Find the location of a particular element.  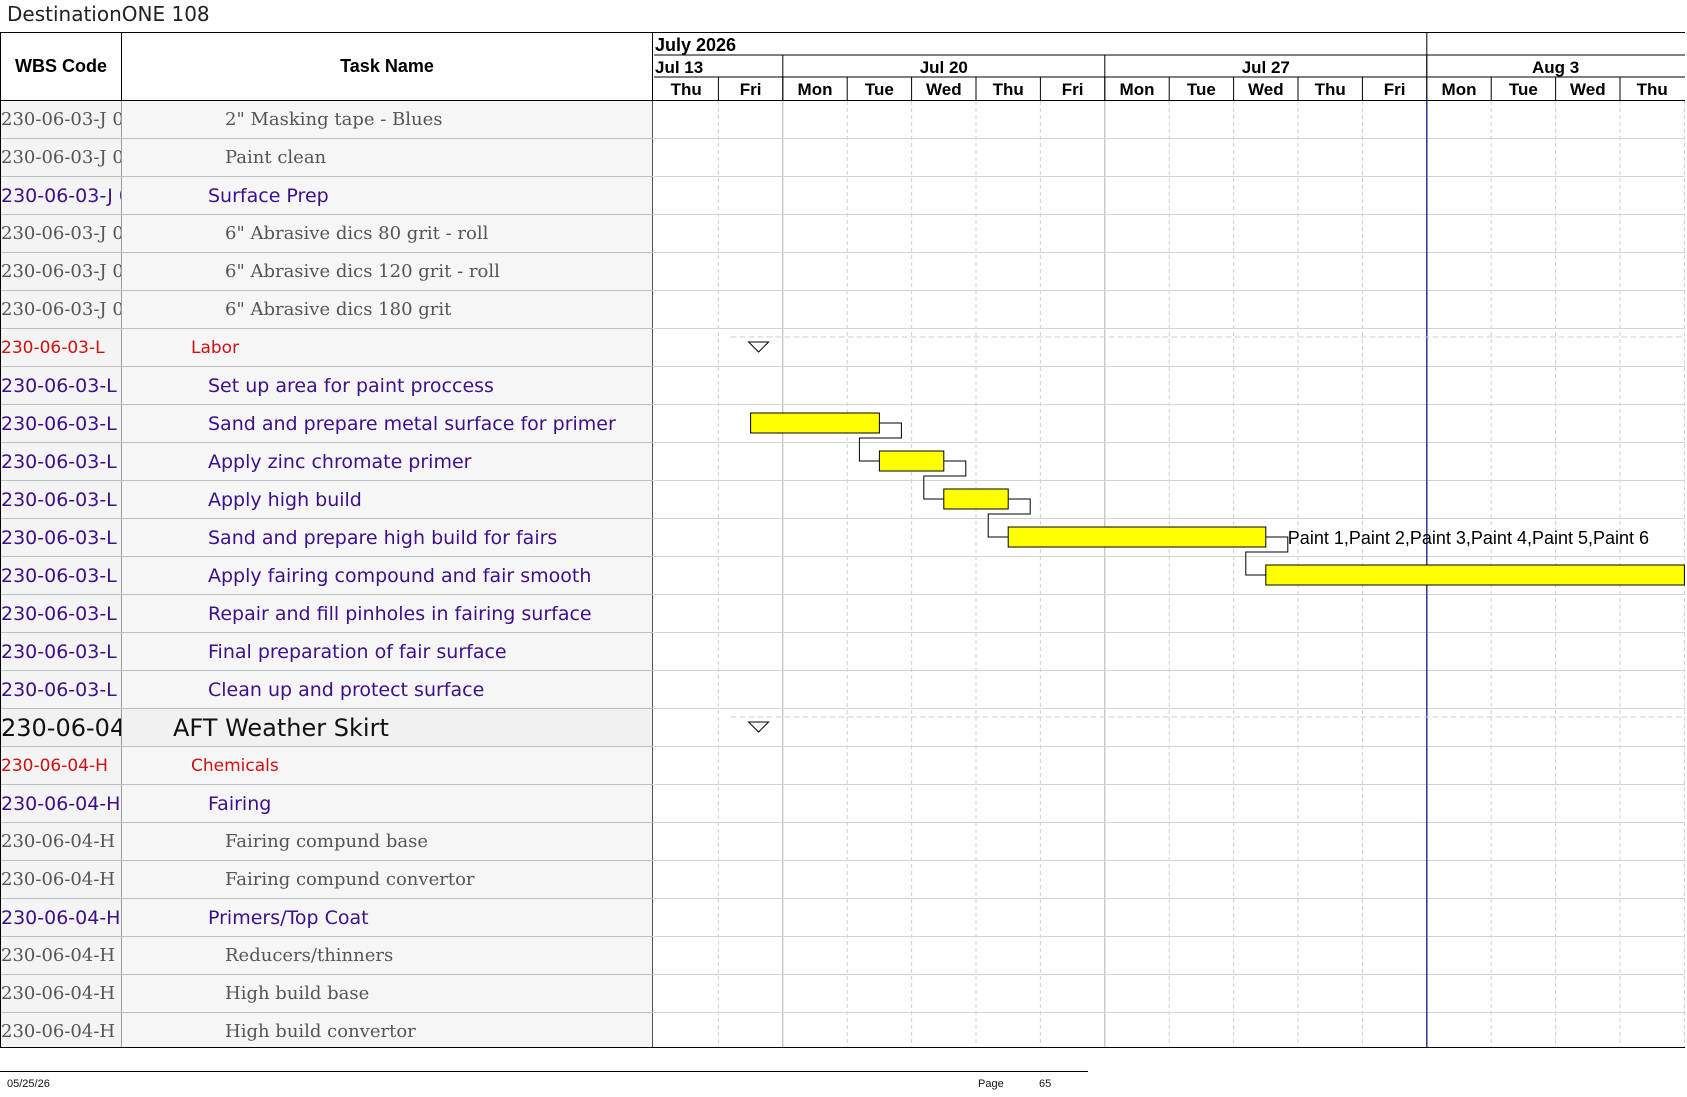

table-row: 230-06-04-H 02Reducers/thinners is located at coordinates (327, 956).